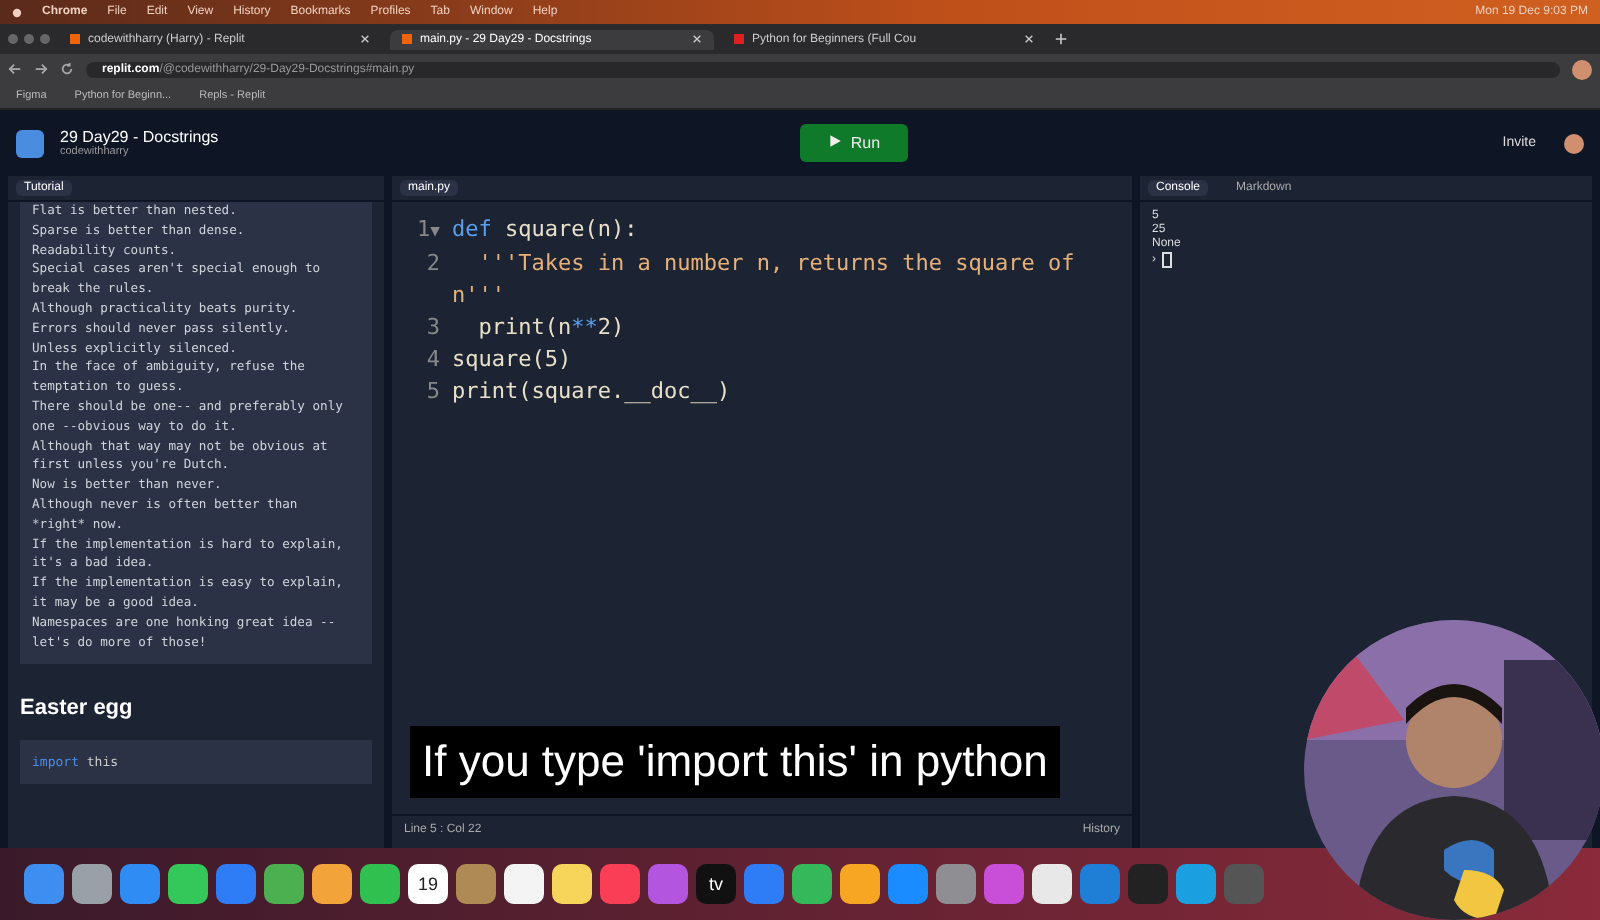  Describe the element at coordinates (15, 69) in the screenshot. I see `back-icon` at that location.